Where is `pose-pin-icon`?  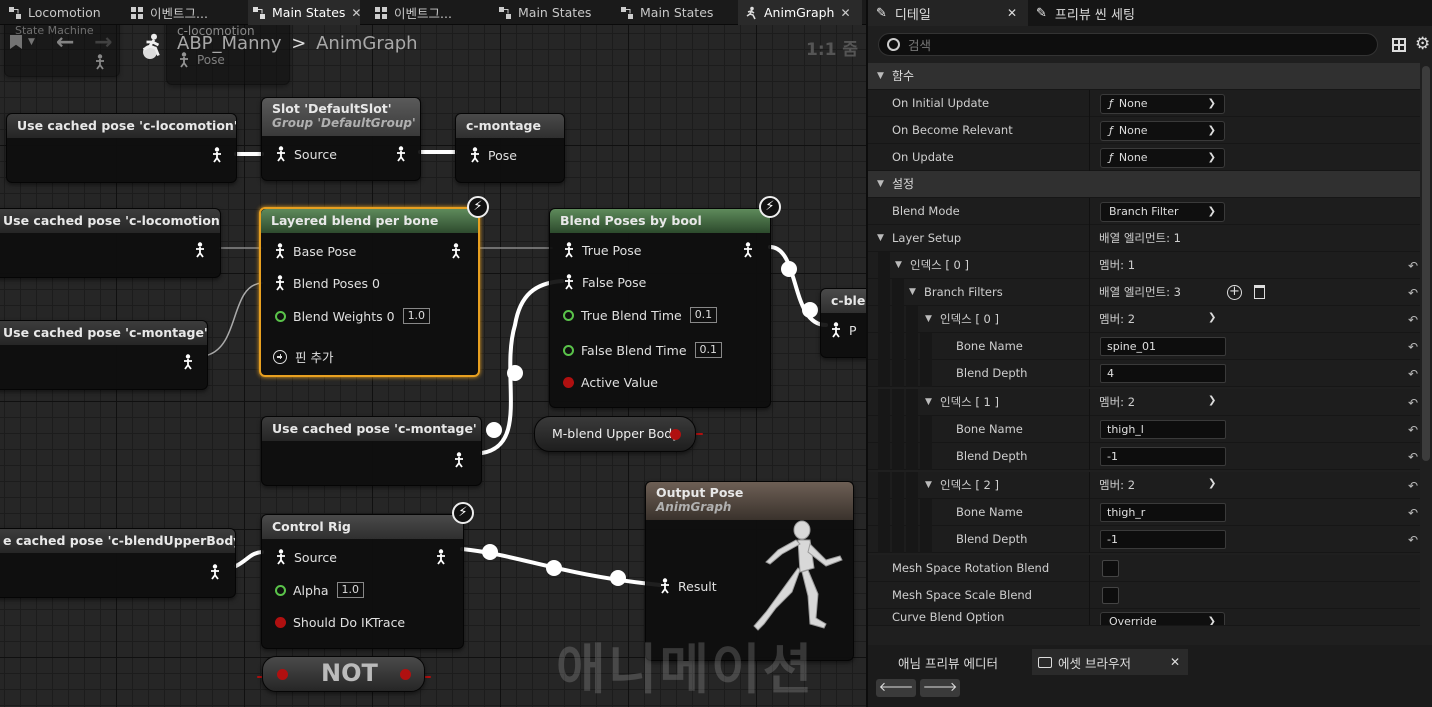
pose-pin-icon is located at coordinates (100, 62).